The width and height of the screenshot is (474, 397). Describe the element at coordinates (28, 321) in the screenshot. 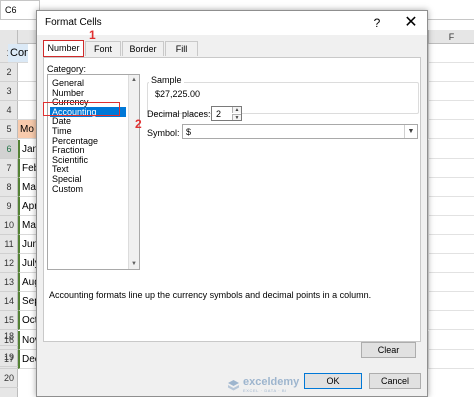

I see `sheet-cell: Oct` at that location.